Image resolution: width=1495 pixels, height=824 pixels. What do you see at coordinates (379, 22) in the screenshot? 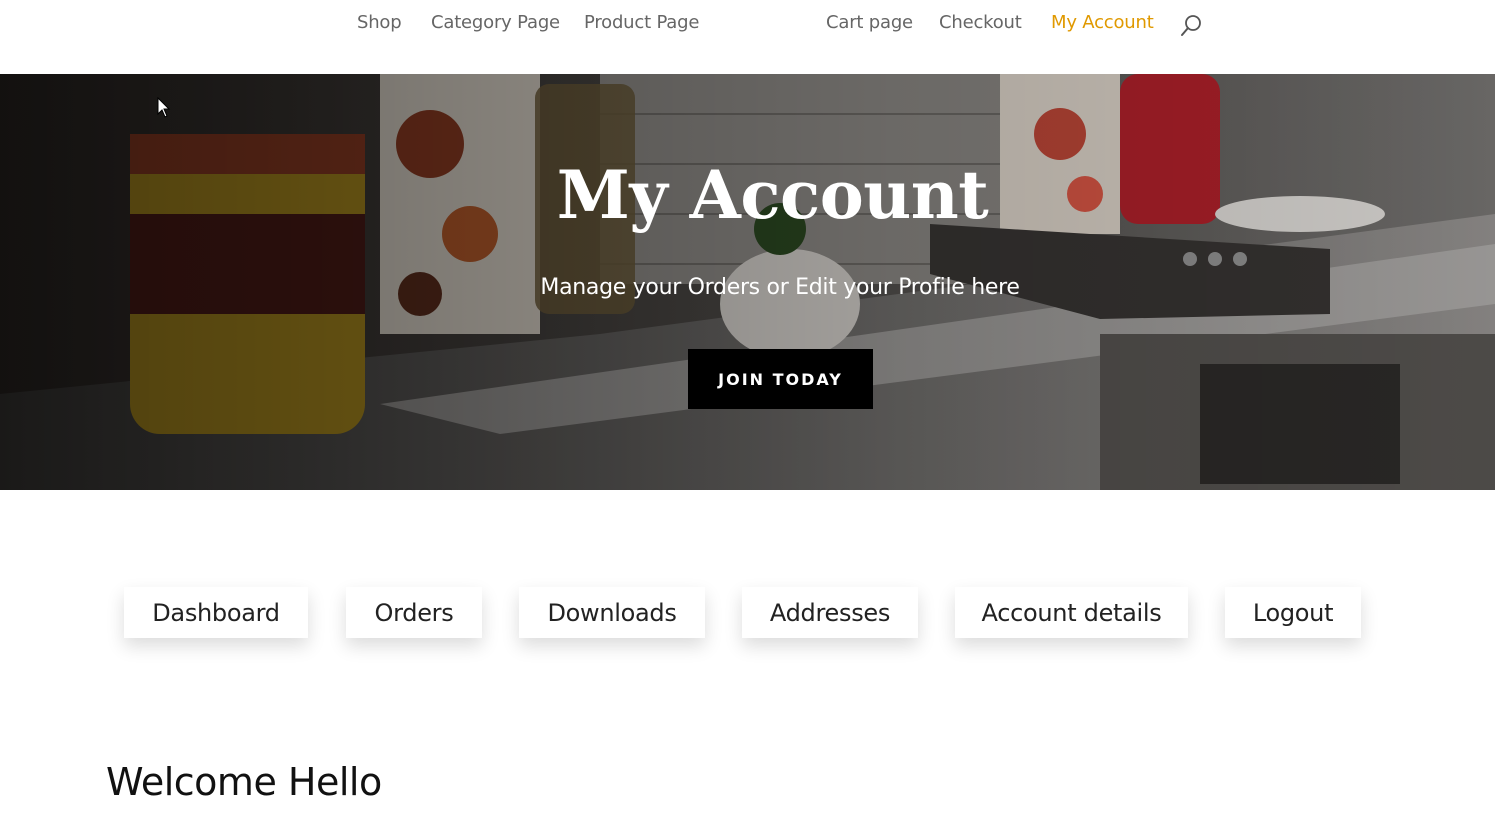
I see `nav-shop: Shop` at bounding box center [379, 22].